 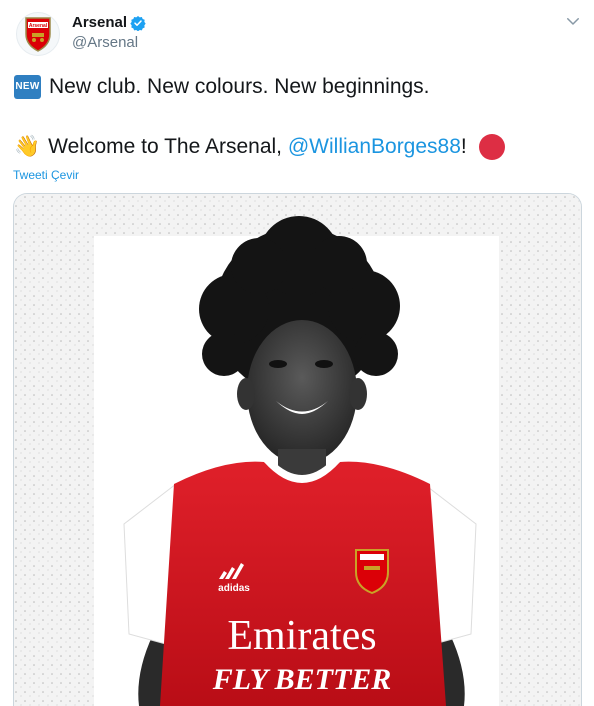 I want to click on tweet-text-2: Welcome to The Arsenal,, so click(x=168, y=146).